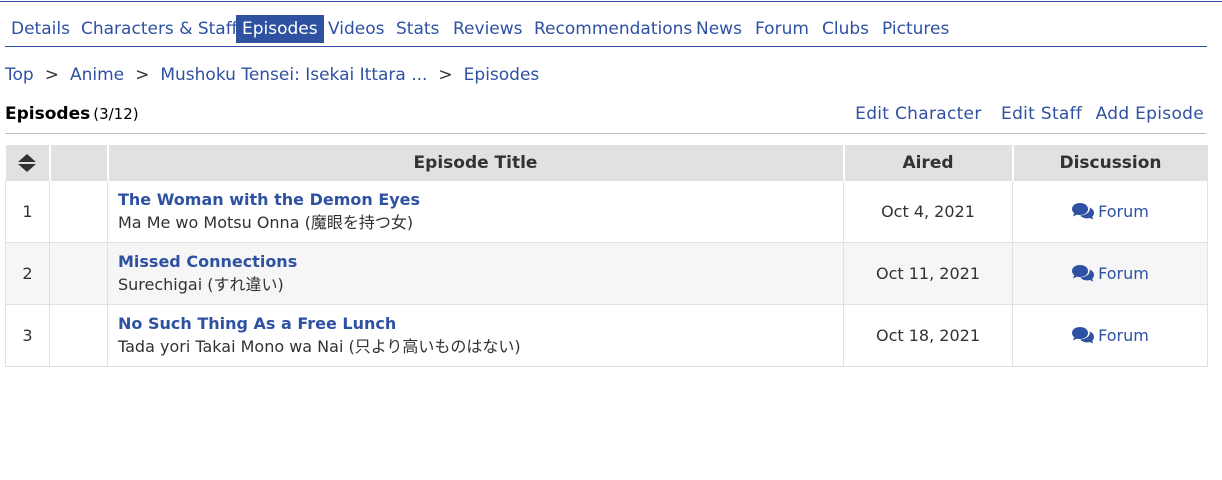 This screenshot has height=480, width=1222. I want to click on page-title: Episodes (3/12), so click(72, 114).